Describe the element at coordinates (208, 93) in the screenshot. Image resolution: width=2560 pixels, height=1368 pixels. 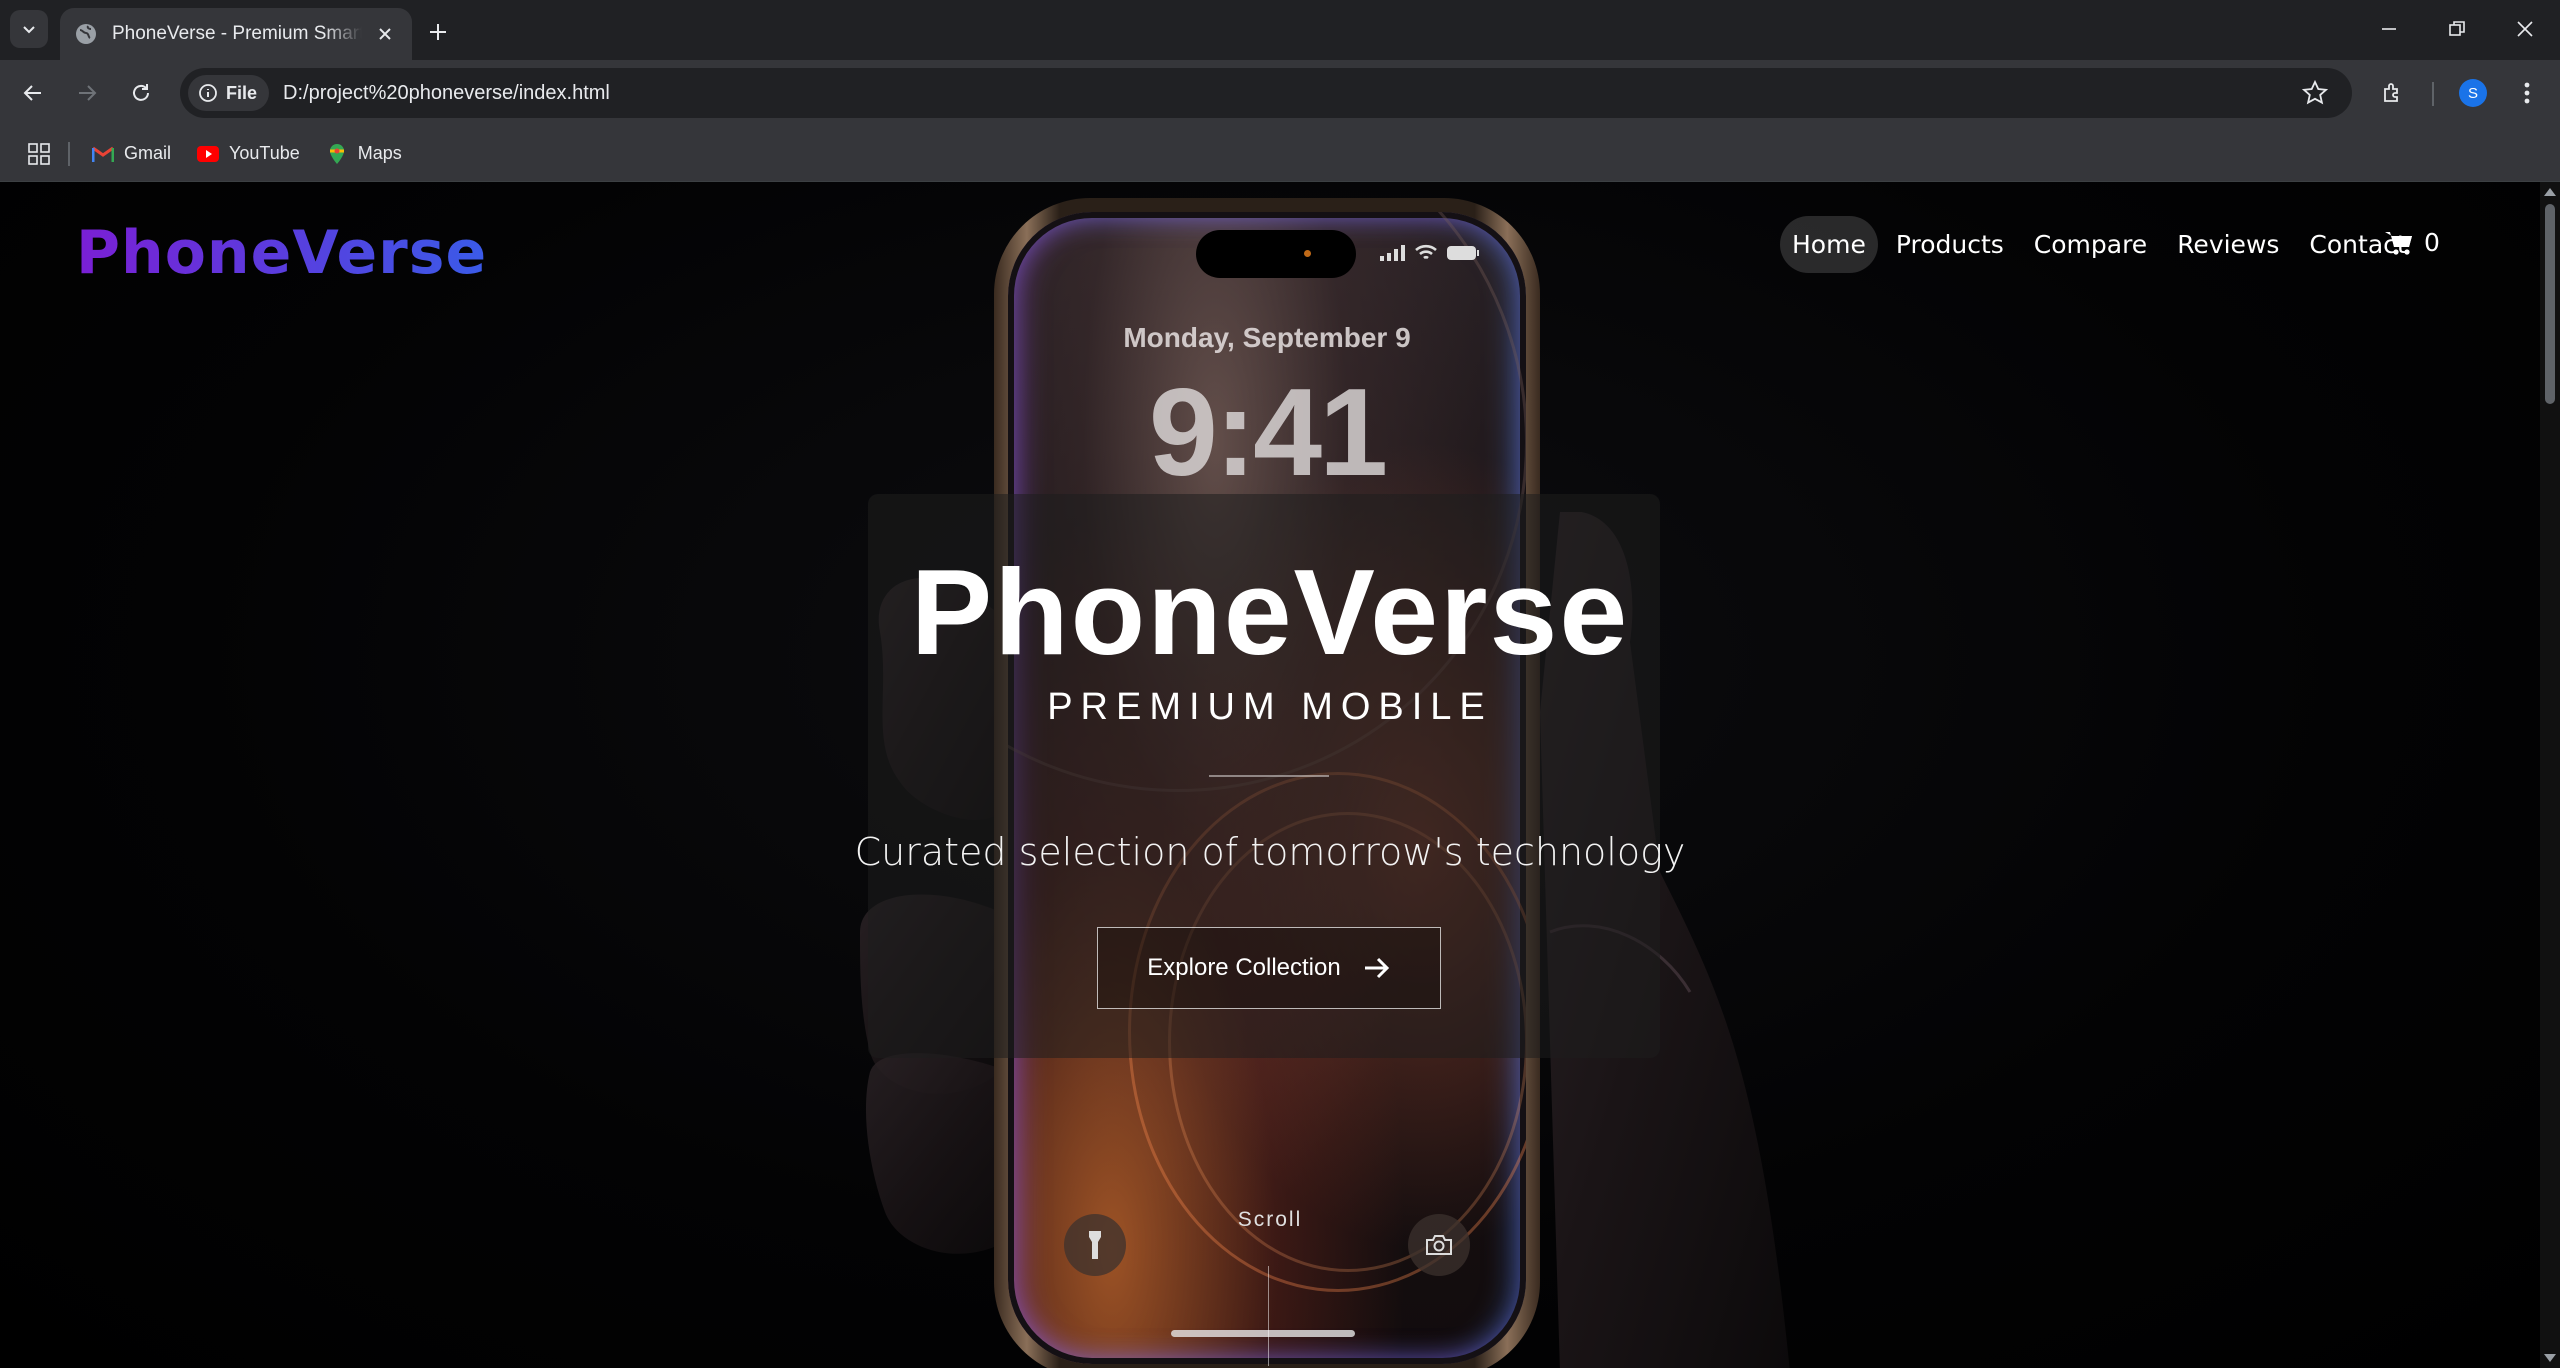
I see `info-icon` at that location.